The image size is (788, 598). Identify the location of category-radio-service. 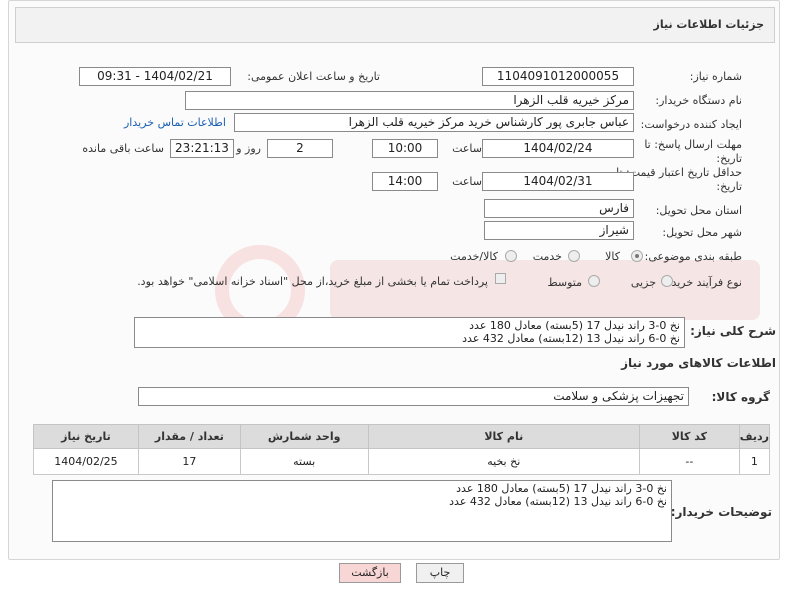
(574, 256).